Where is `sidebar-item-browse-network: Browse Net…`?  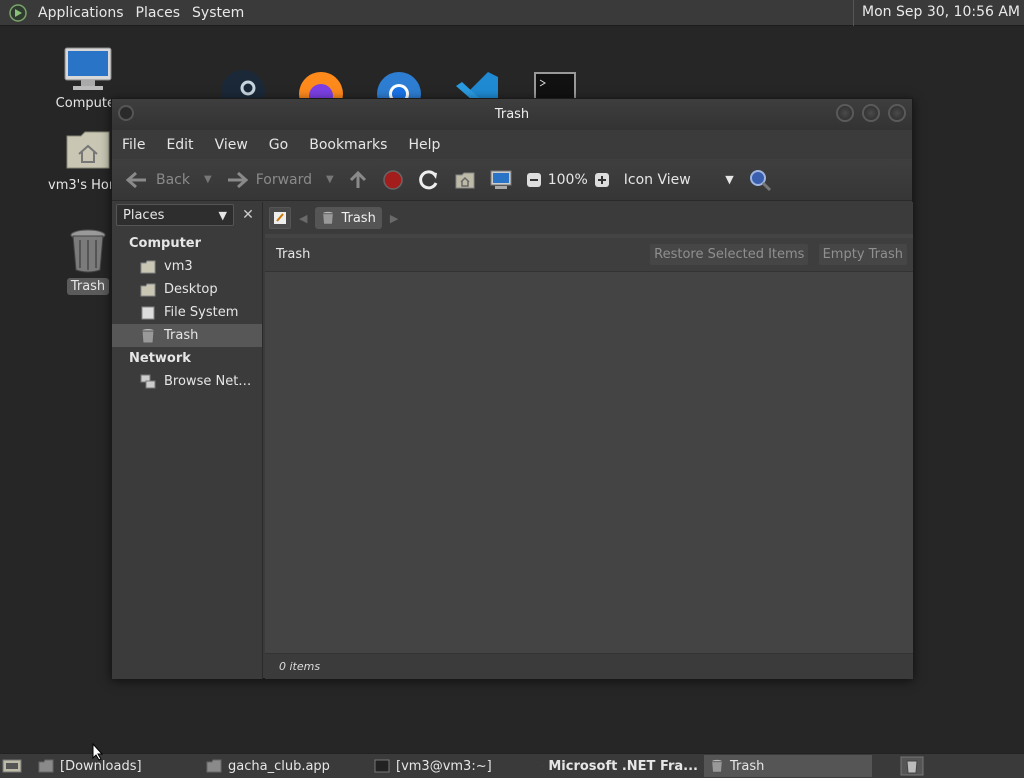 sidebar-item-browse-network: Browse Net… is located at coordinates (187, 381).